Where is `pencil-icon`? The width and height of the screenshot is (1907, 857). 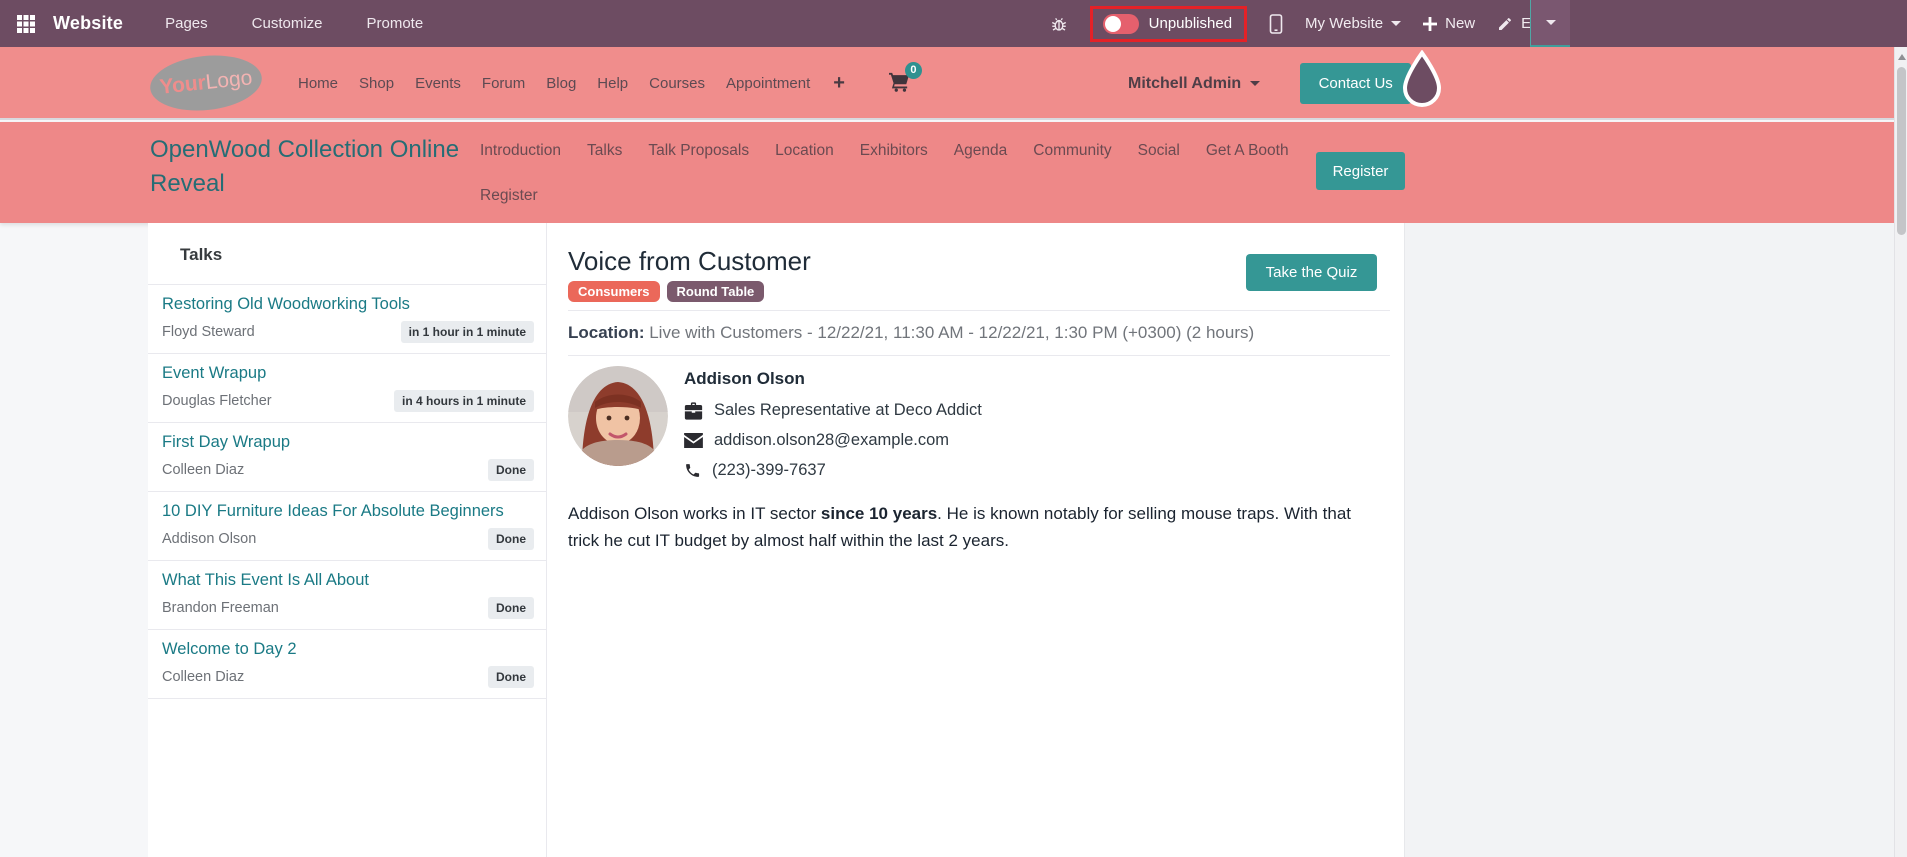 pencil-icon is located at coordinates (1505, 24).